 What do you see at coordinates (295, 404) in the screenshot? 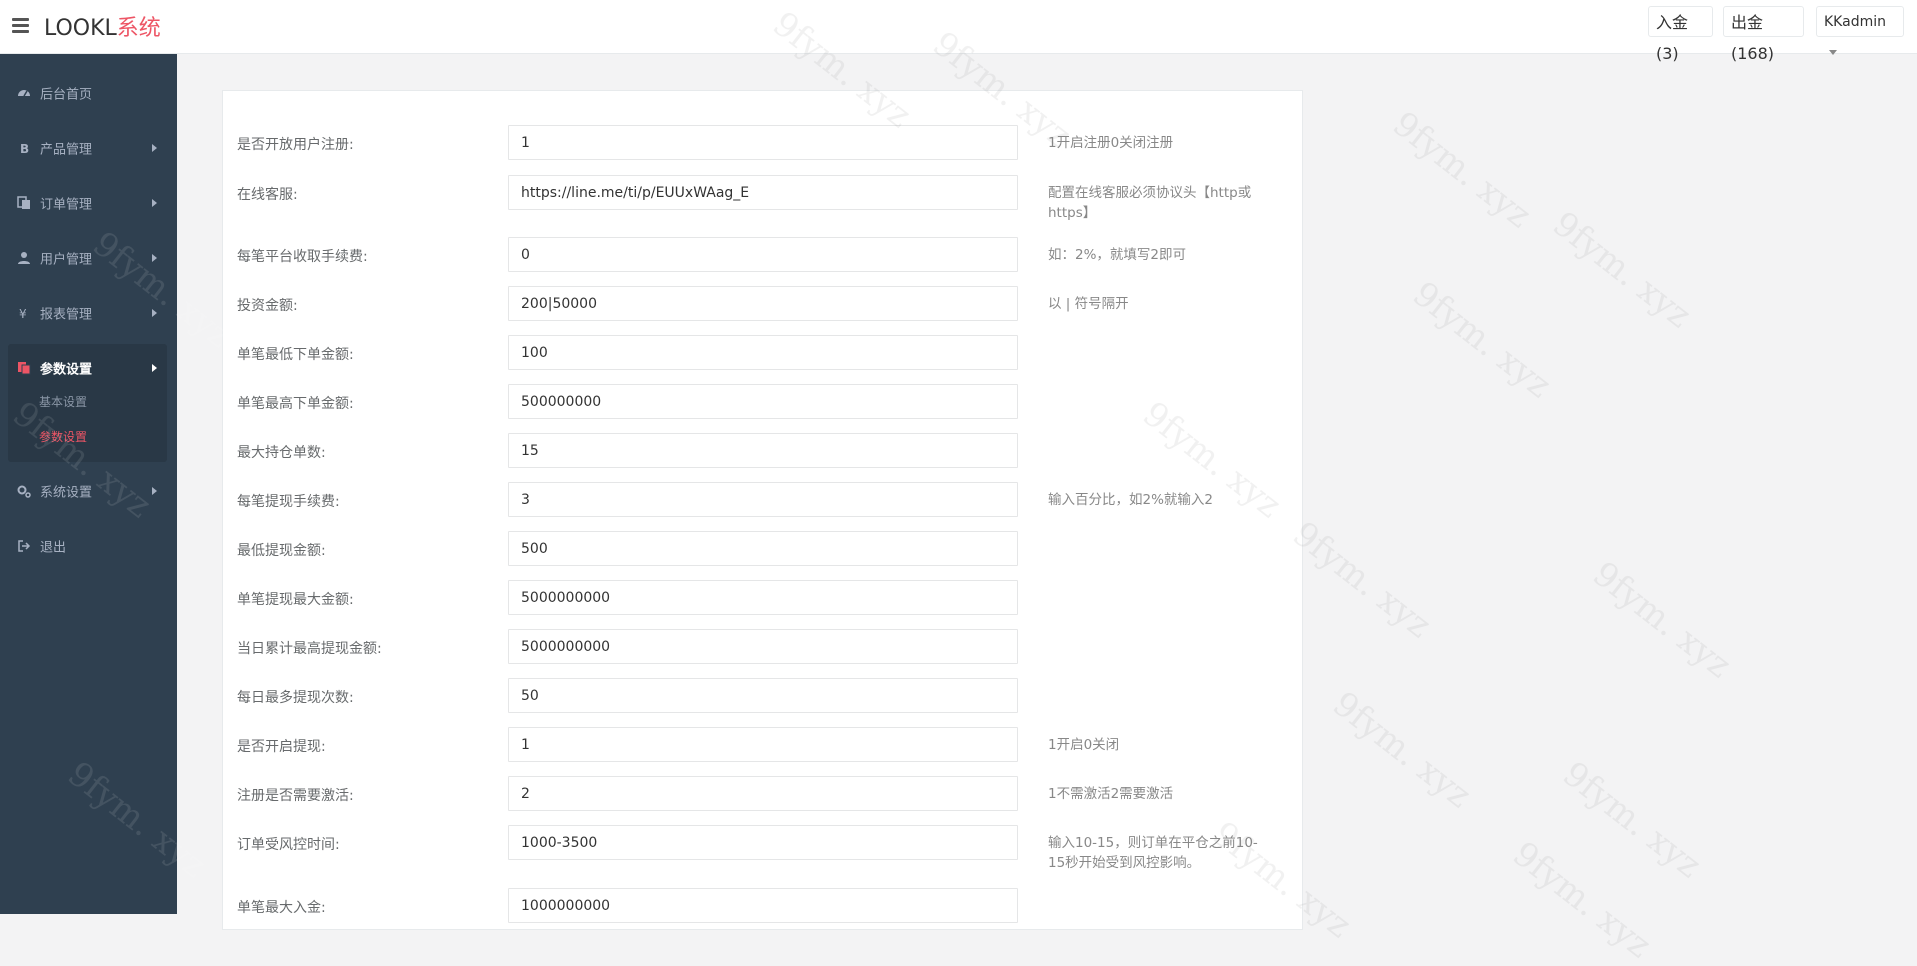
I see `field-label: 单笔最高下单金额:` at bounding box center [295, 404].